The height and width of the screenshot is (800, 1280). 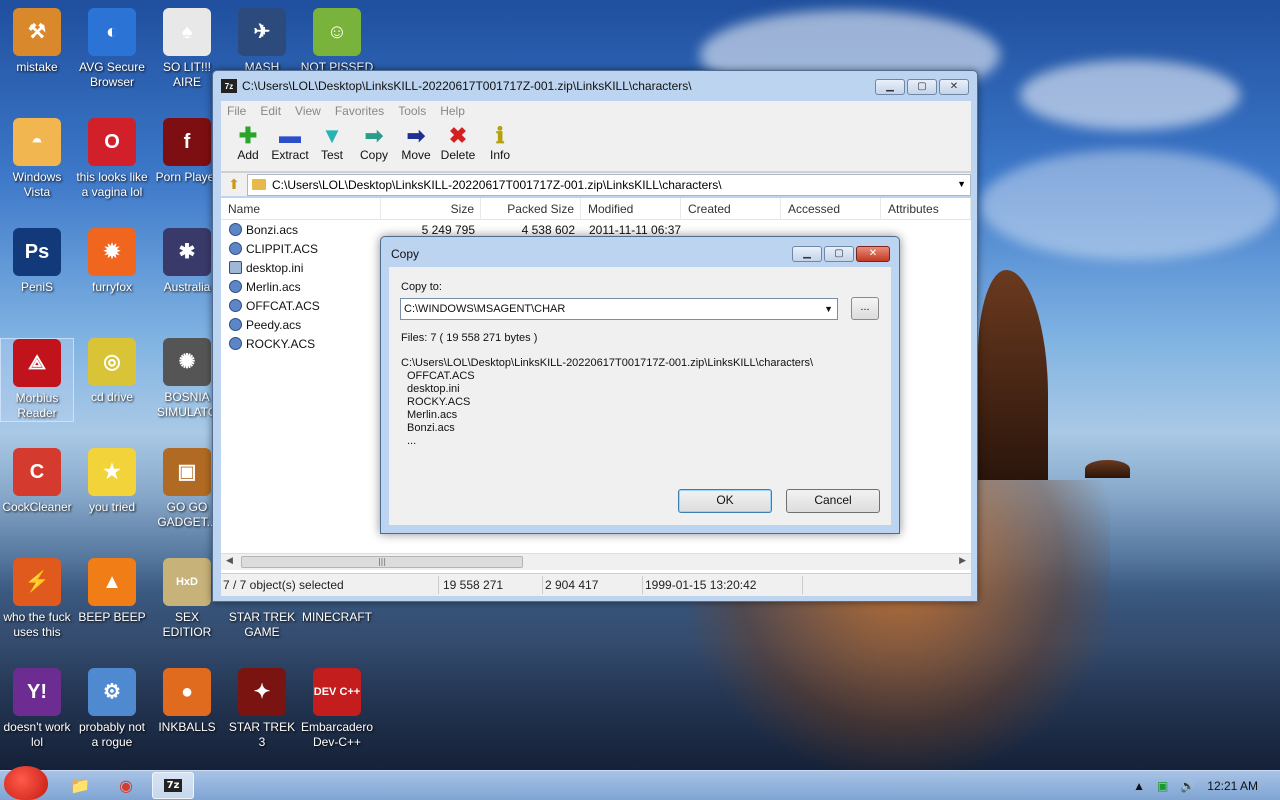 I want to click on toolbar-move-button: ➡ Move, so click(x=416, y=146).